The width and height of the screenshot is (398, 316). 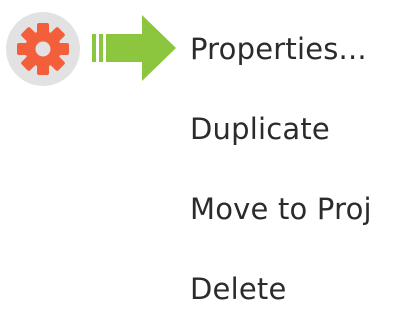 I want to click on menu-item-duplicate: Duplicate, so click(x=294, y=129).